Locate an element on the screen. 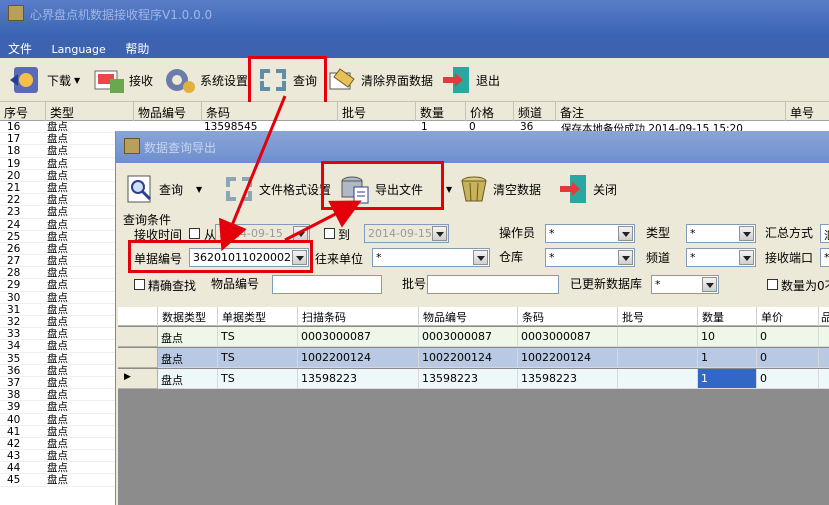  arrow-to-export is located at coordinates (323, 221).